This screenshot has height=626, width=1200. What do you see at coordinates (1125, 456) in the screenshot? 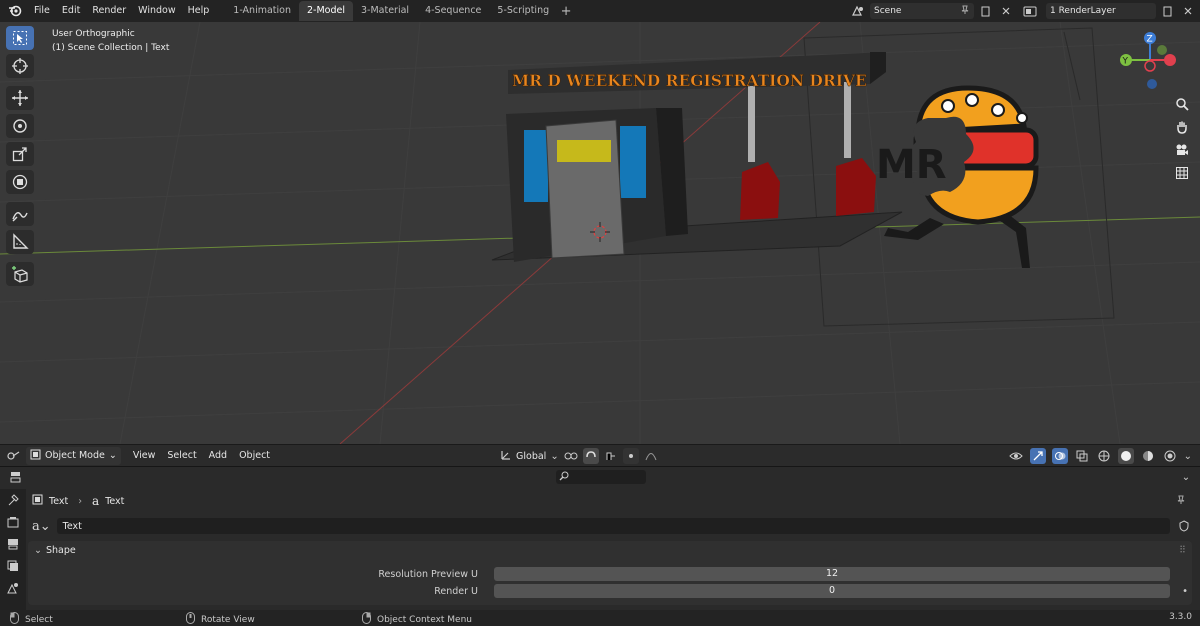
I see `solid-shading-icon` at bounding box center [1125, 456].